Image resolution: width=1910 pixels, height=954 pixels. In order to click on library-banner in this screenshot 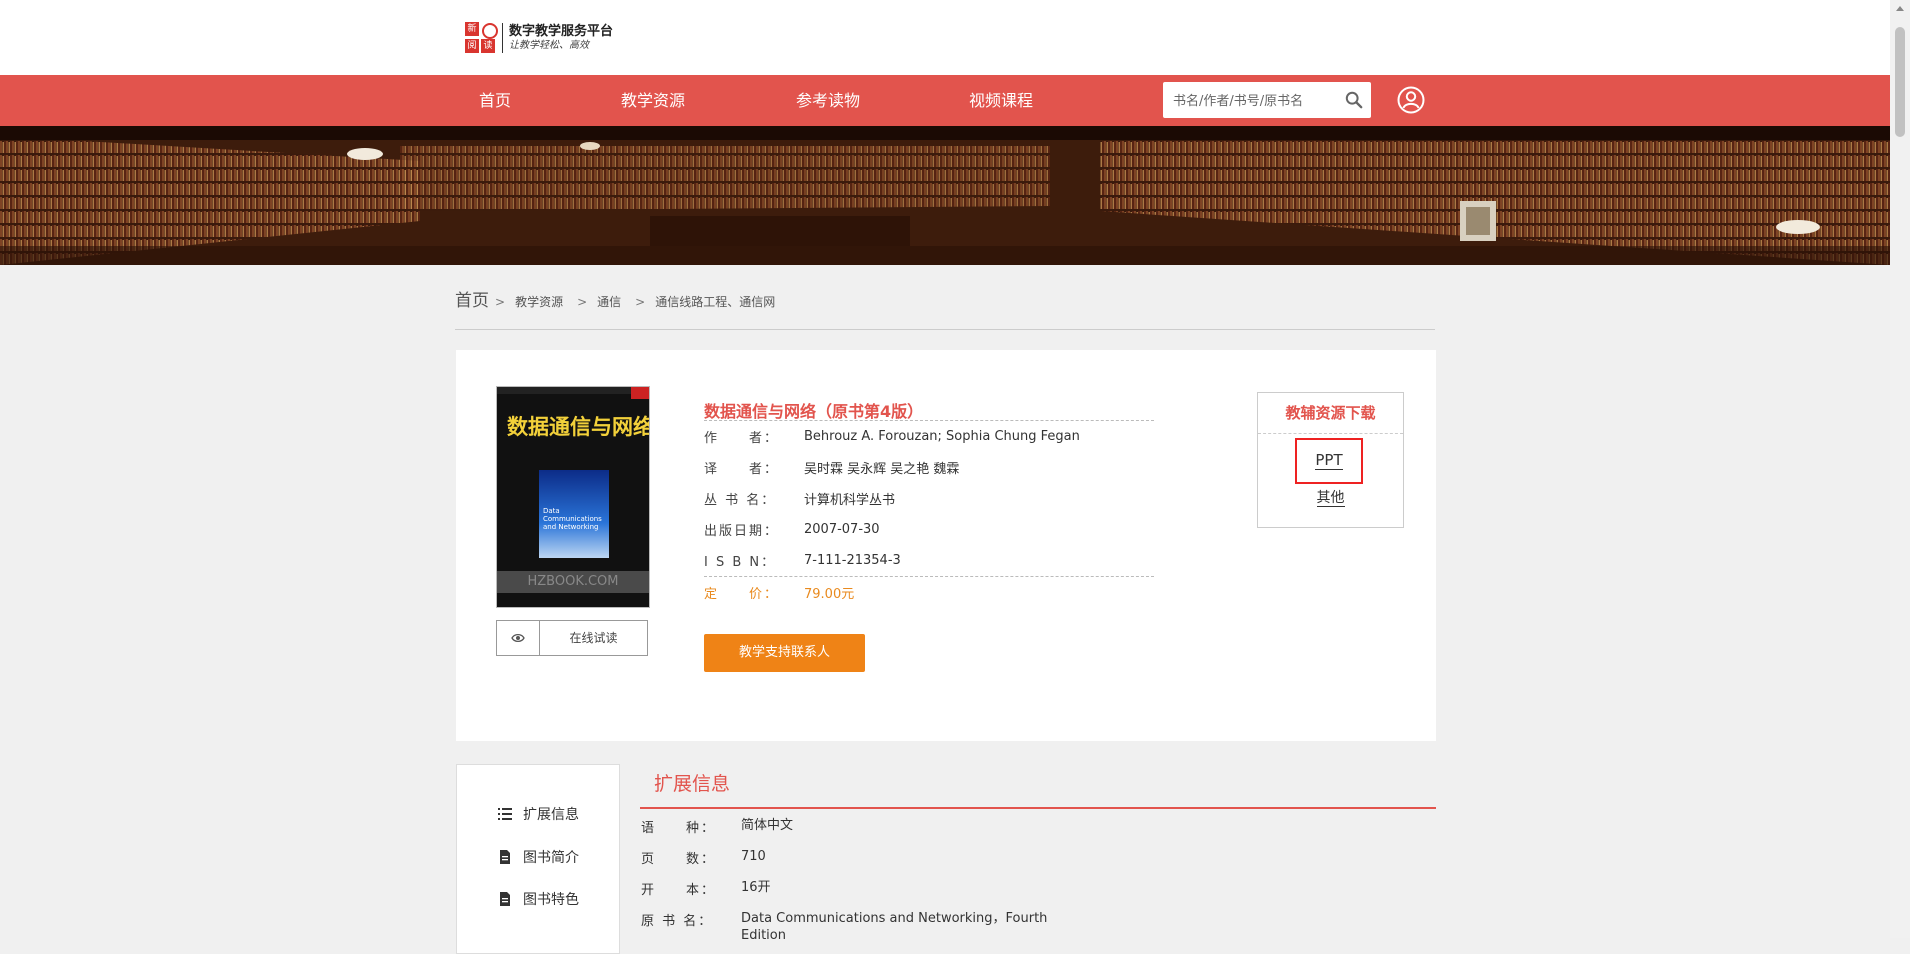, I will do `click(945, 195)`.